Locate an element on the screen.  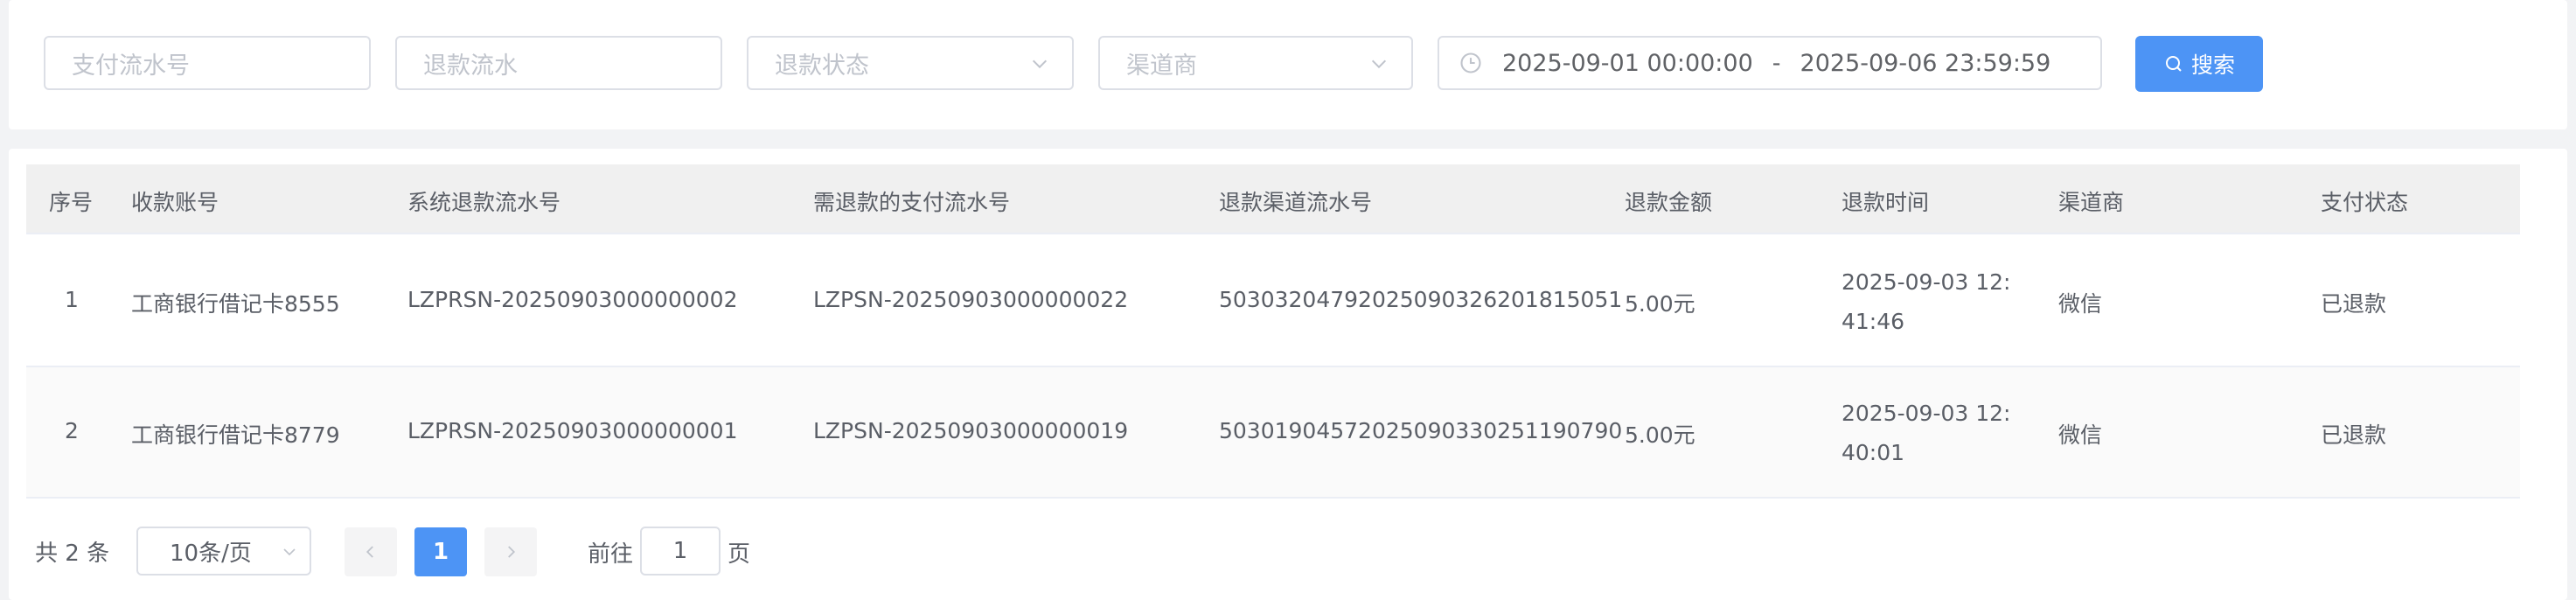
col-header-index: 序号 is located at coordinates (71, 202).